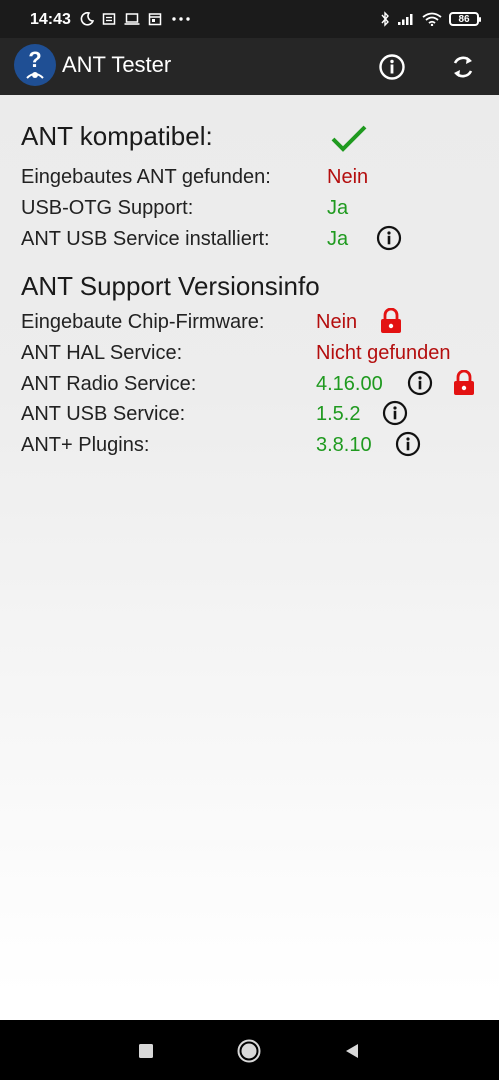  I want to click on recents-icon, so click(146, 1051).